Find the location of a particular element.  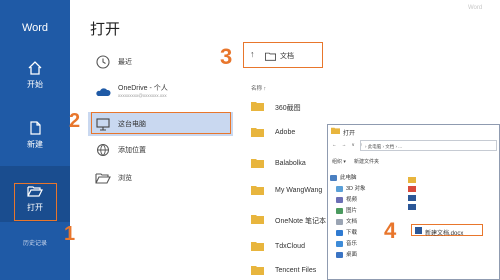

location-browse: 浏览 is located at coordinates (160, 178).